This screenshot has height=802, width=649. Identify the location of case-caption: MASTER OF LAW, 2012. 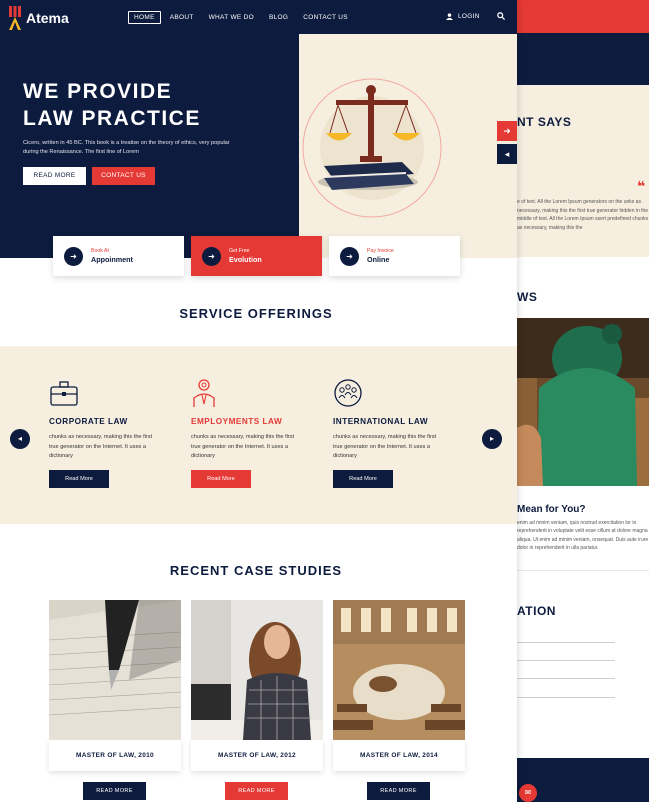
(257, 755).